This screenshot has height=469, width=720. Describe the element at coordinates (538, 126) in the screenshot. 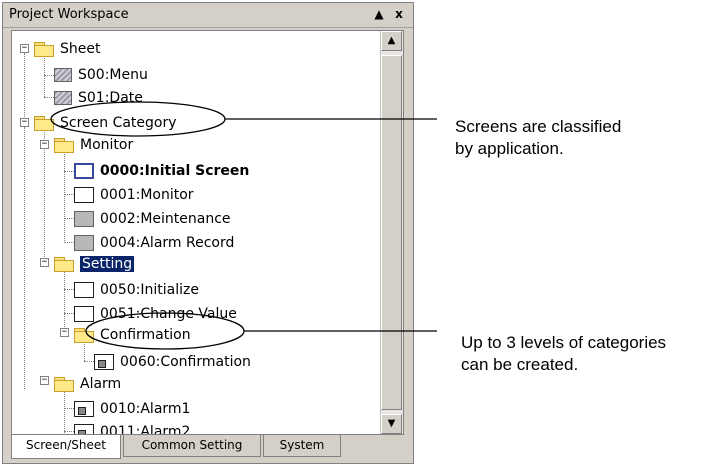

I see `callout-text: Screens are classified` at that location.